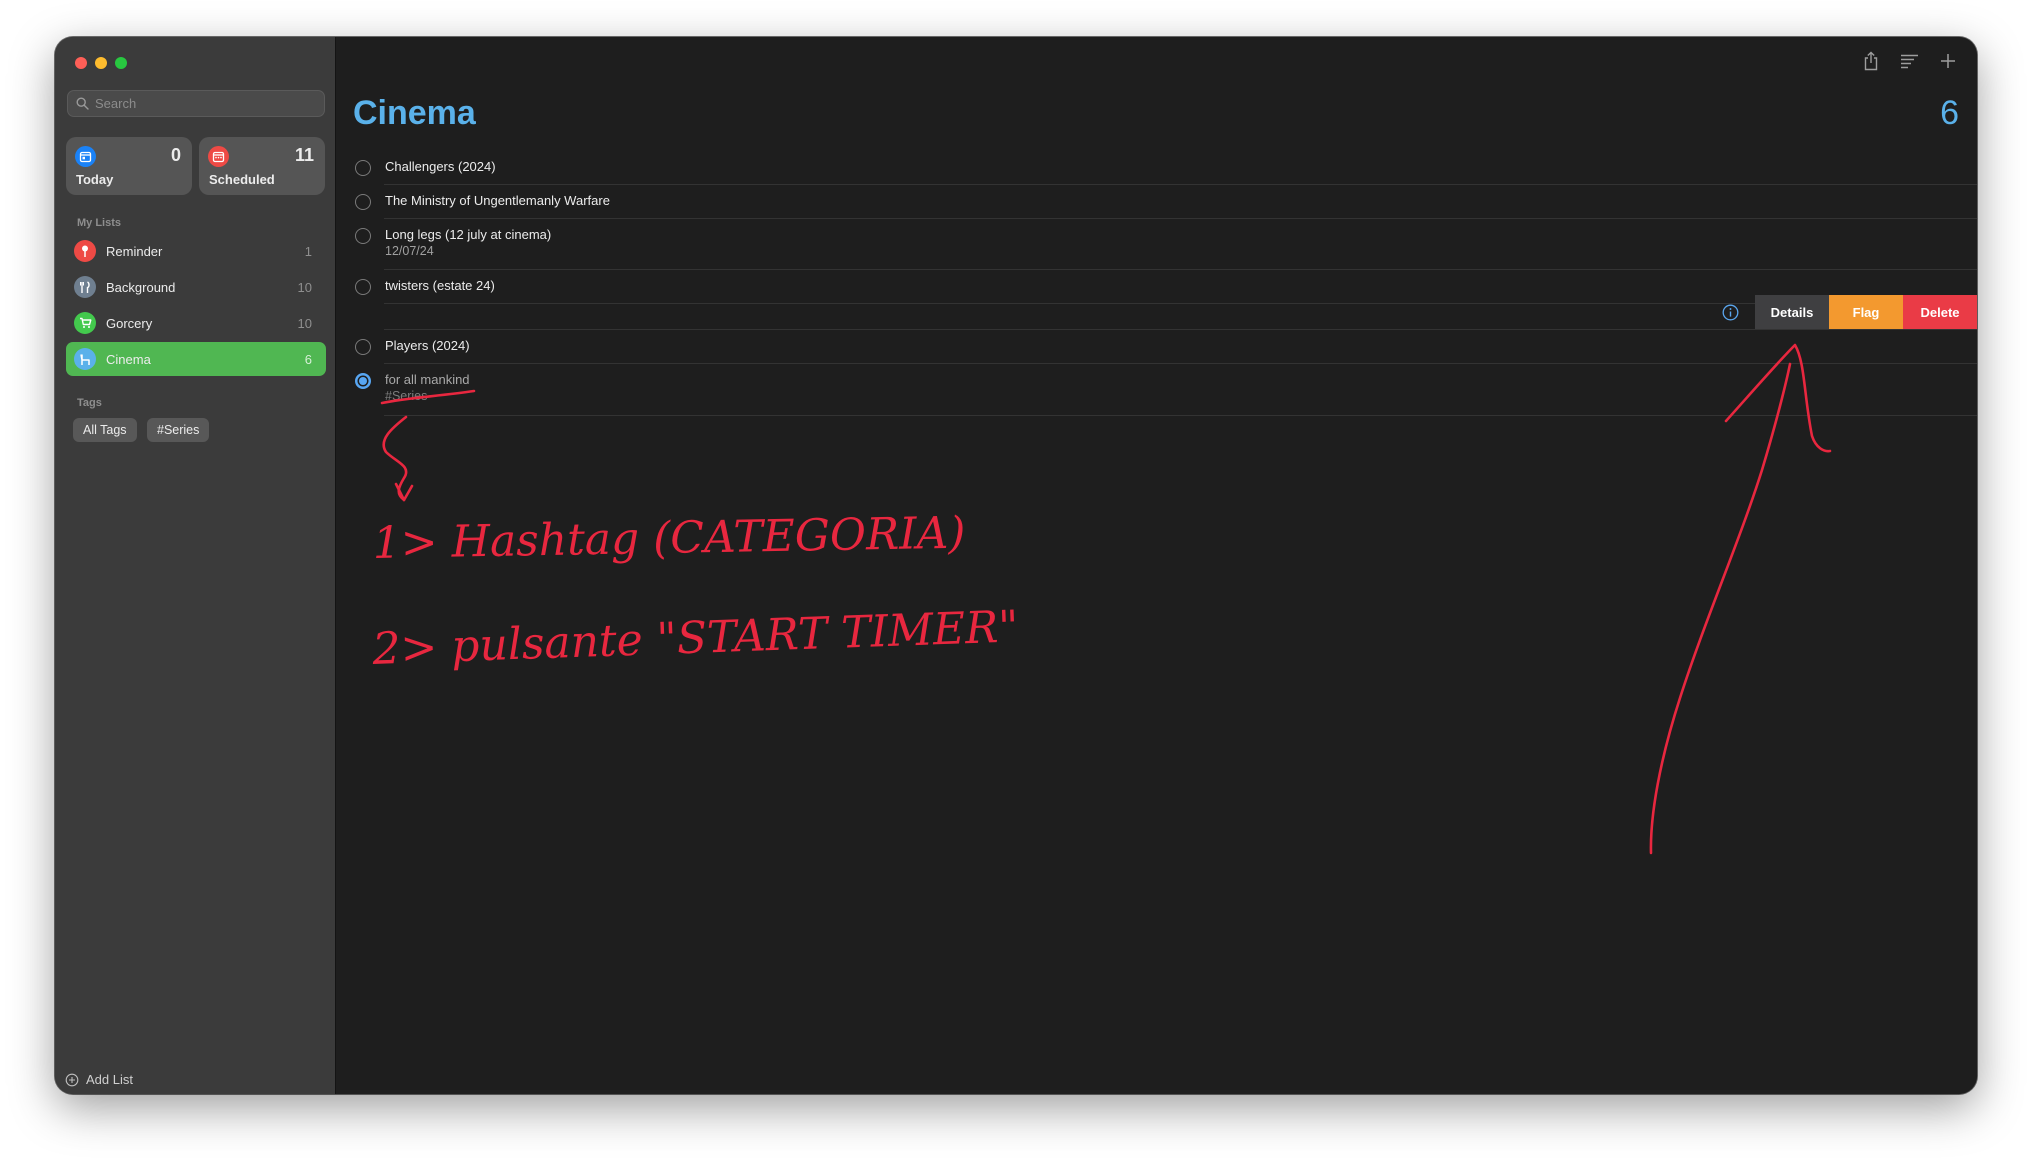 This screenshot has width=2032, height=1167. Describe the element at coordinates (695, 638) in the screenshot. I see `annotation-line-2: 2> pulsante "START TIMER"` at that location.